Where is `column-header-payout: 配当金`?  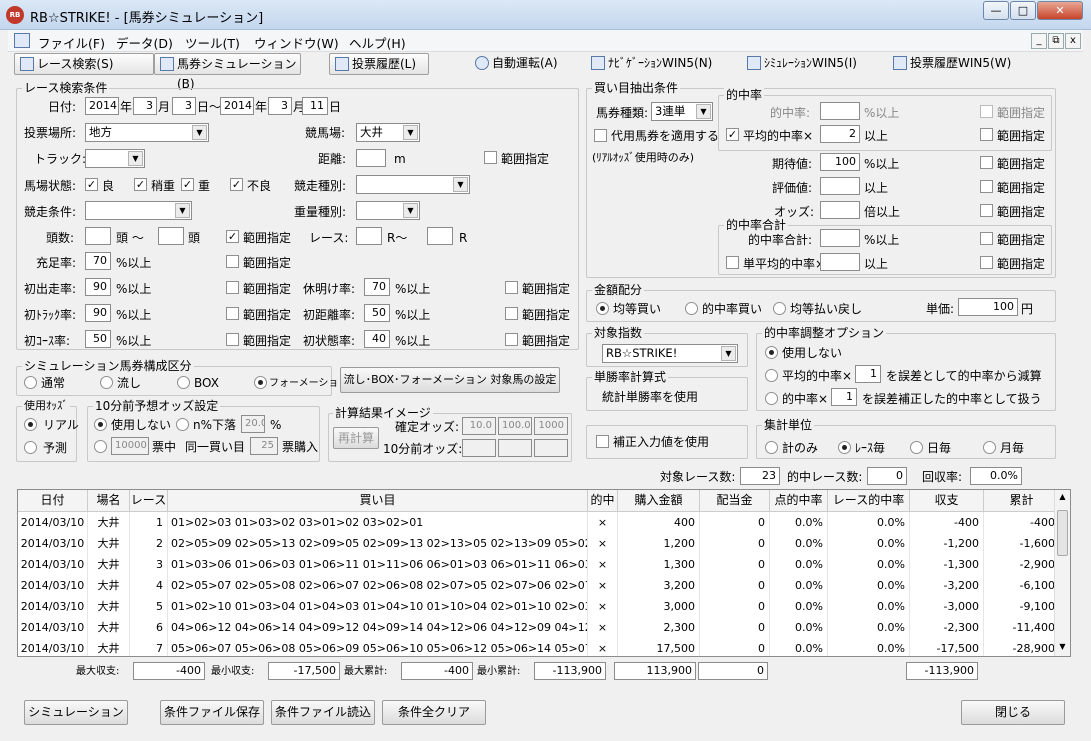 column-header-payout: 配当金 is located at coordinates (735, 501).